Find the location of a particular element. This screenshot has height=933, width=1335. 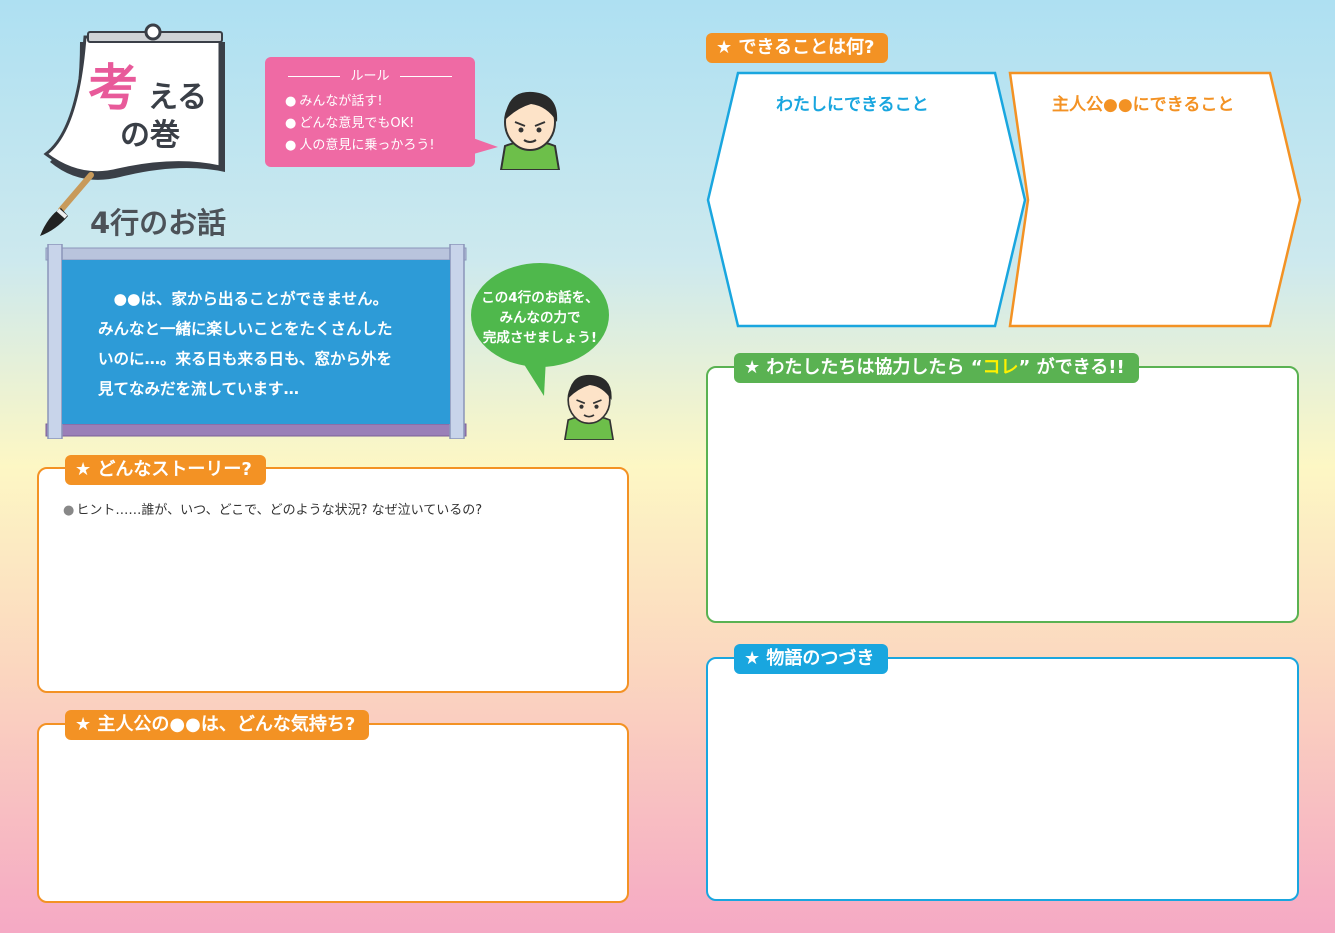

what-story-heading: ★ どんなストーリー? is located at coordinates (165, 470).